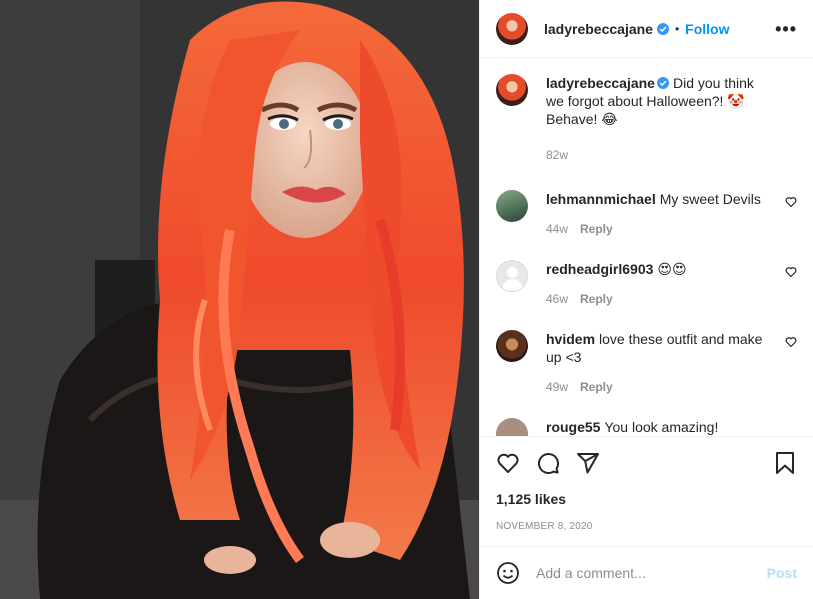 The width and height of the screenshot is (813, 599). Describe the element at coordinates (512, 28) in the screenshot. I see `author-avatar` at that location.